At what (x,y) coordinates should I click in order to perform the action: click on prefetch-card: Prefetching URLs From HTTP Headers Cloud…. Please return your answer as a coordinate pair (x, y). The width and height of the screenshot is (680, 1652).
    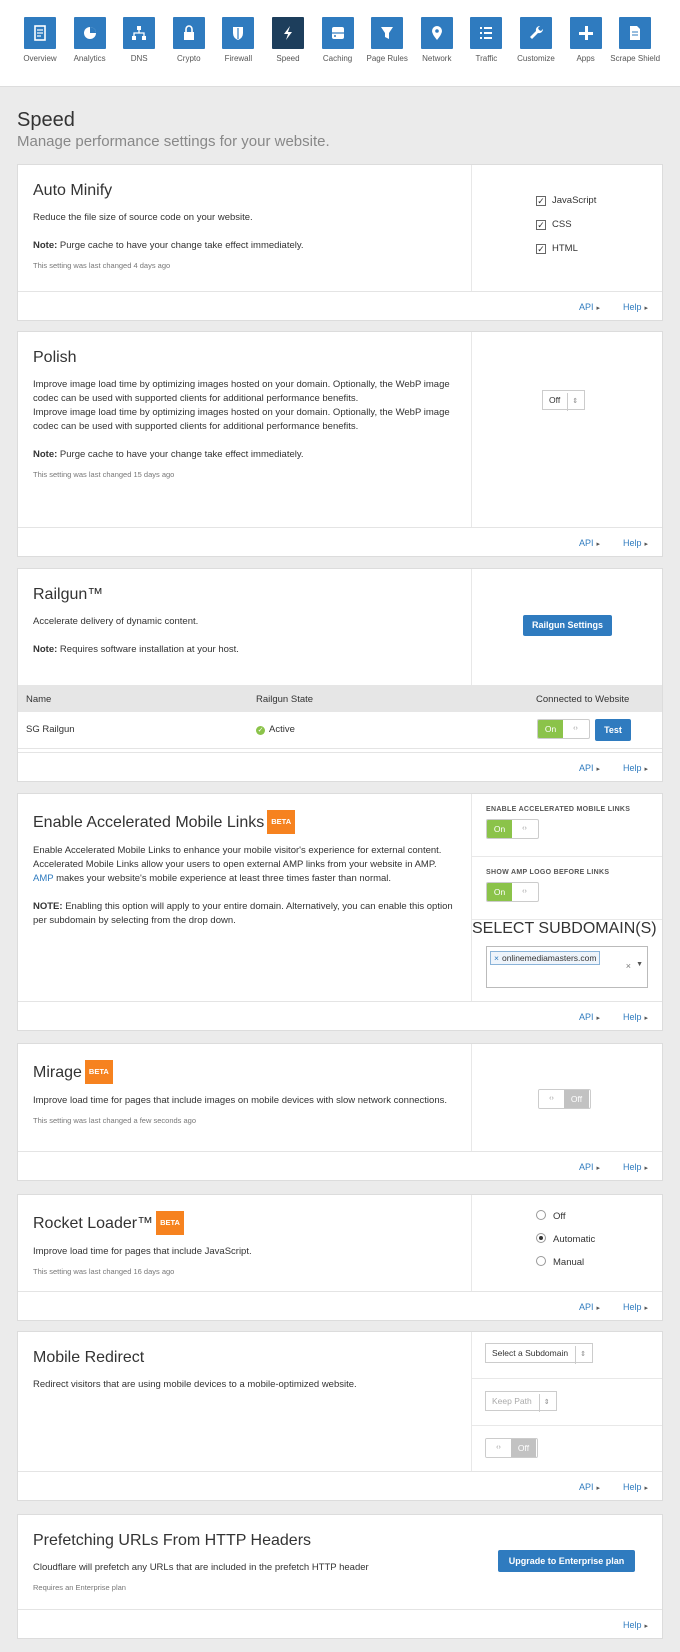
    Looking at the image, I should click on (340, 1576).